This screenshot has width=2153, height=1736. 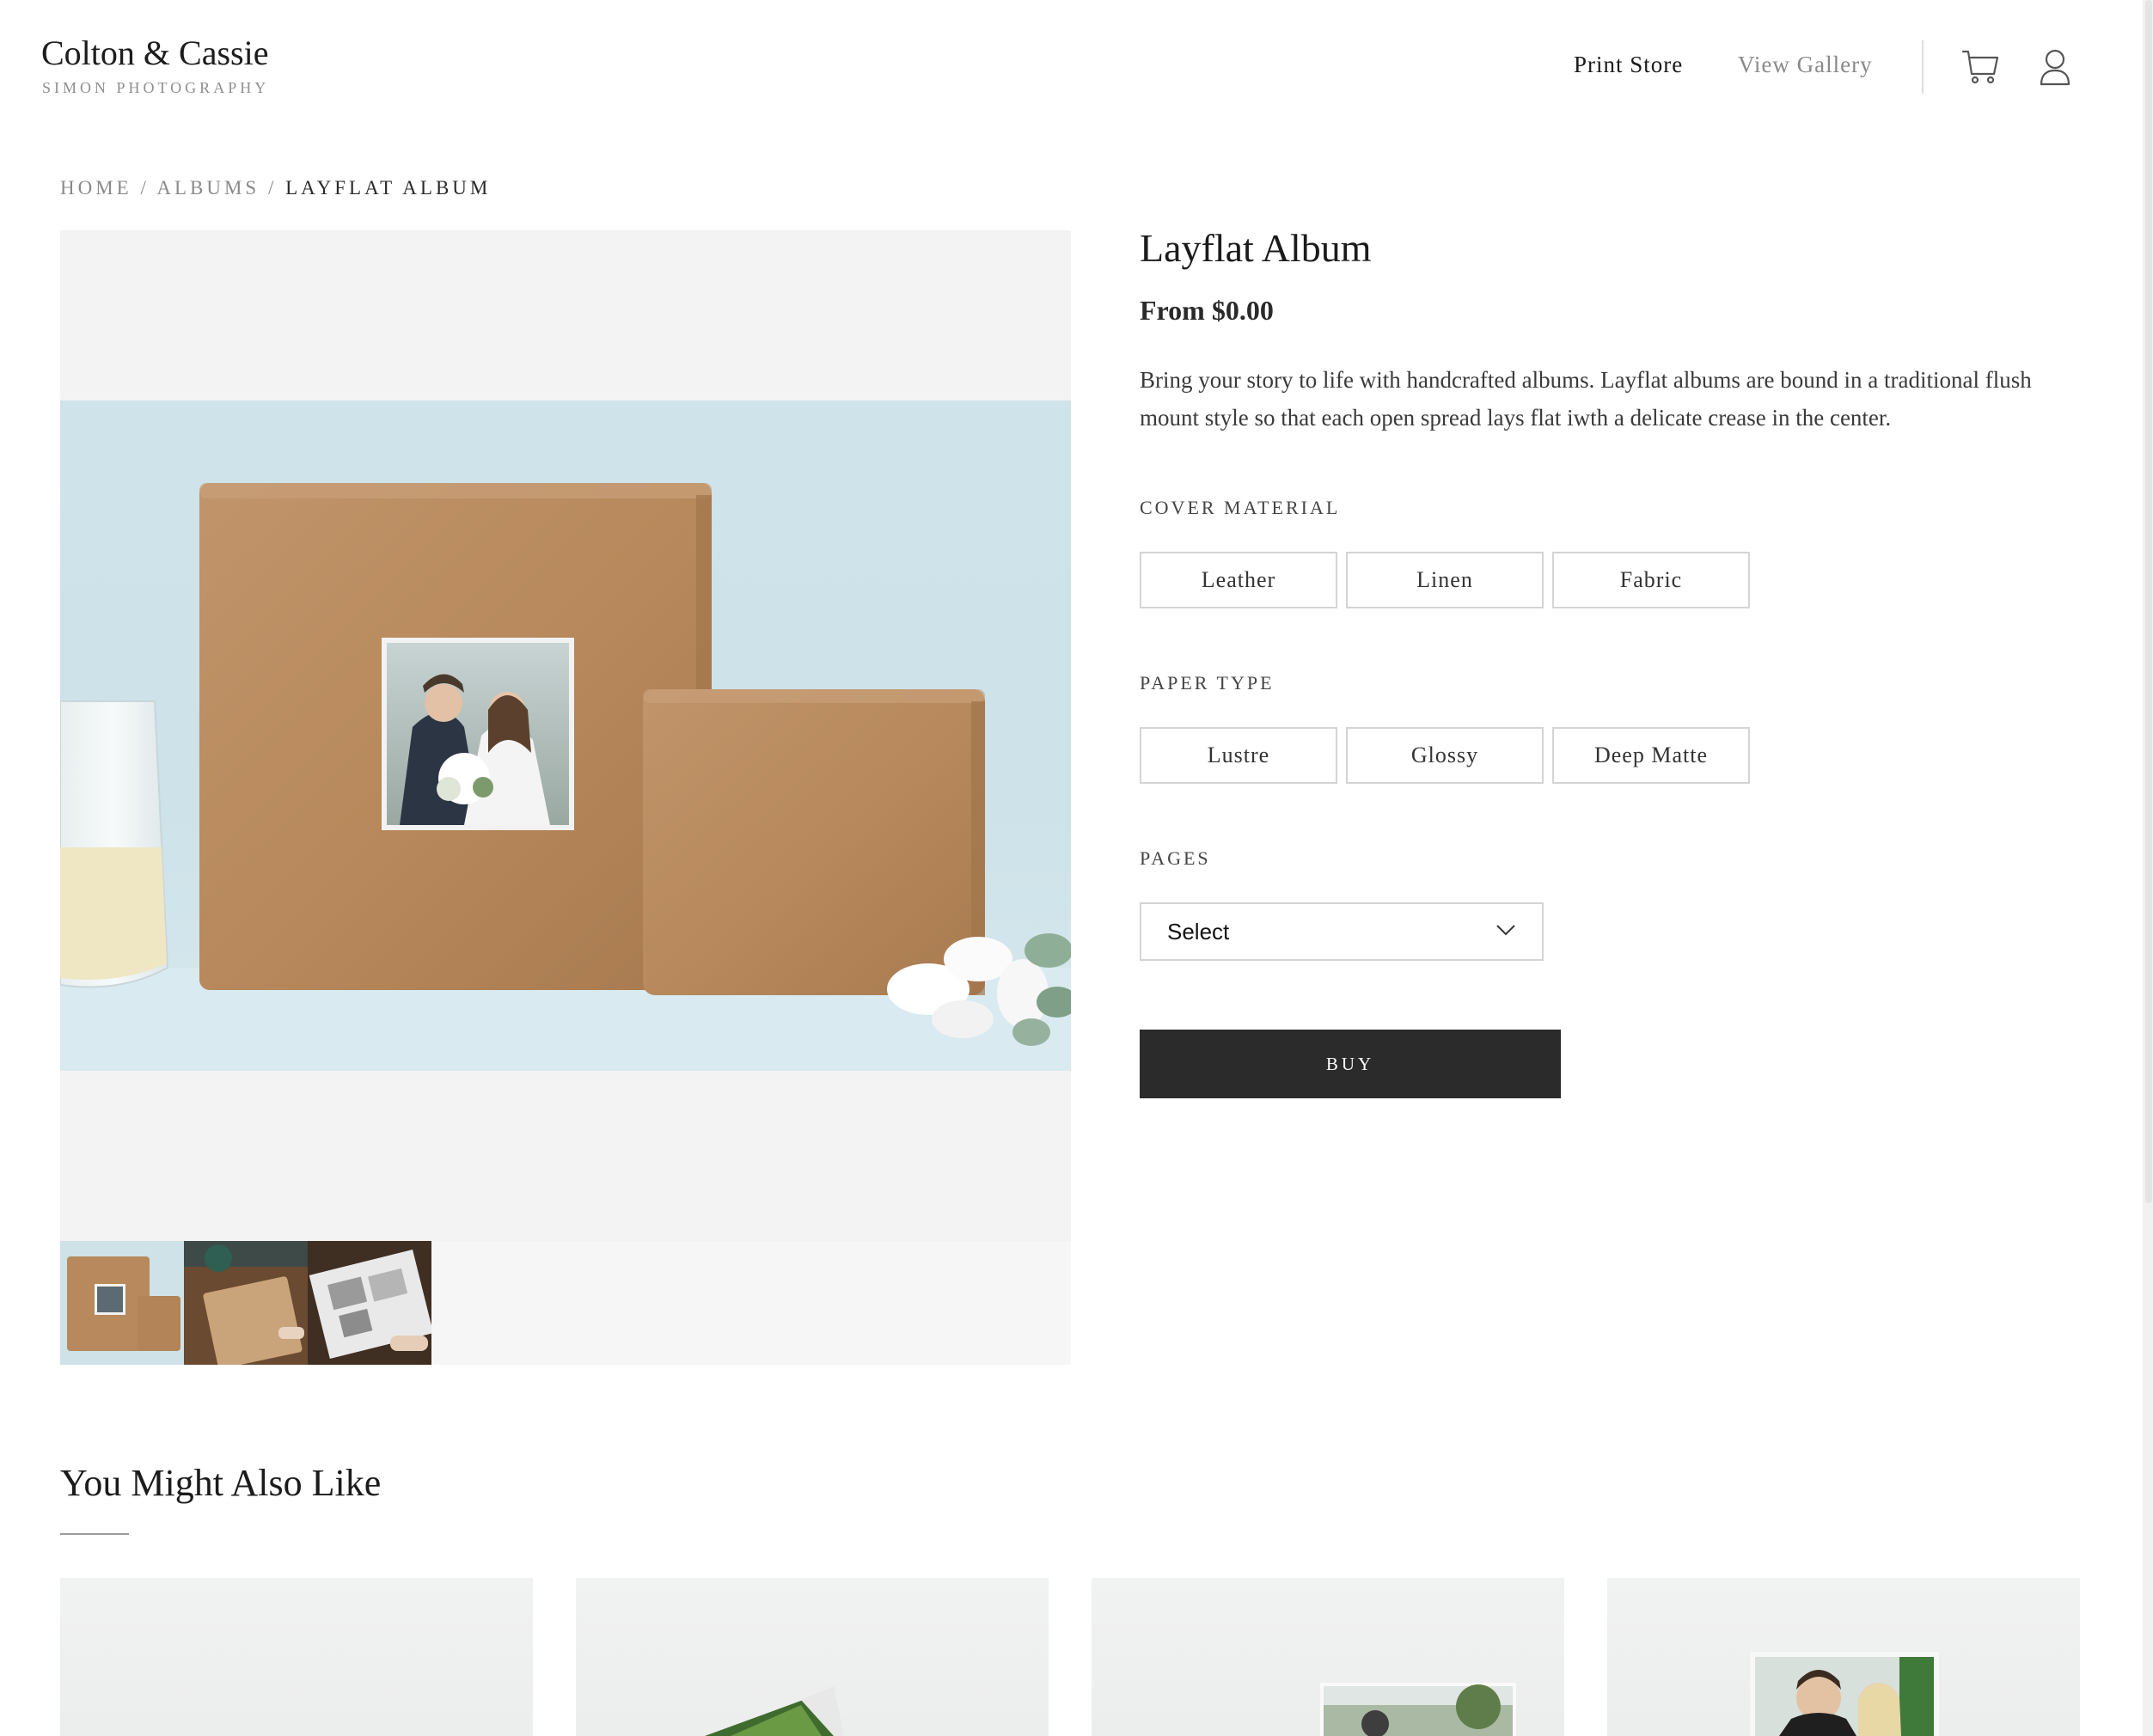 I want to click on user-icon, so click(x=2059, y=69).